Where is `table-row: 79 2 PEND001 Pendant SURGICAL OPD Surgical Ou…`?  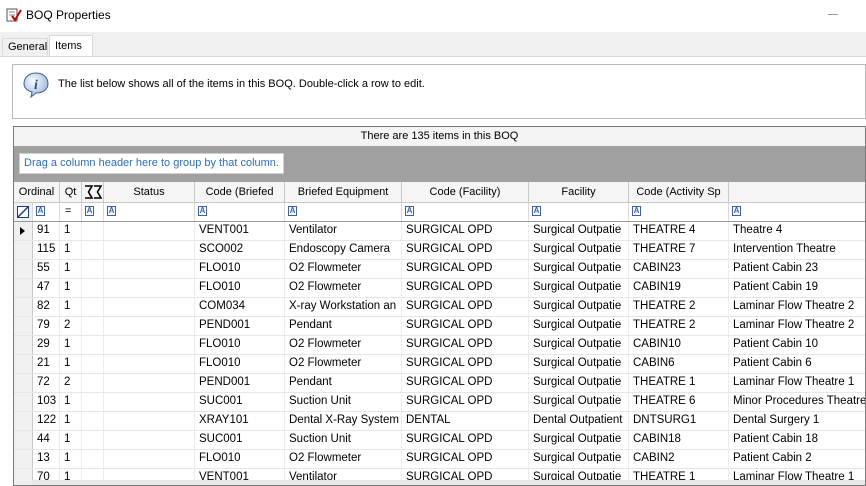 table-row: 79 2 PEND001 Pendant SURGICAL OPD Surgical Ou… is located at coordinates (439, 326).